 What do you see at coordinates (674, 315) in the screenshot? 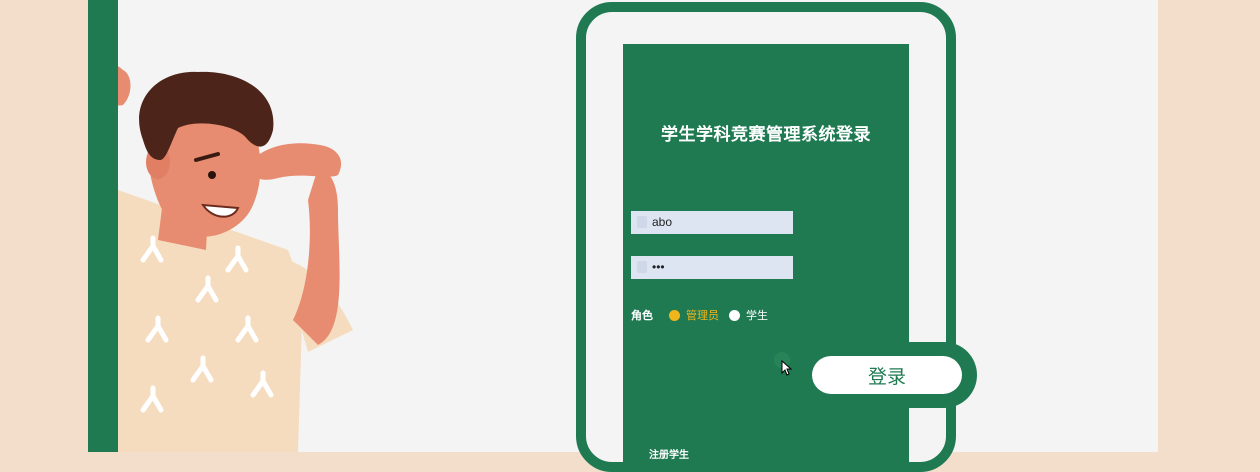
I see `role-radio-admin` at bounding box center [674, 315].